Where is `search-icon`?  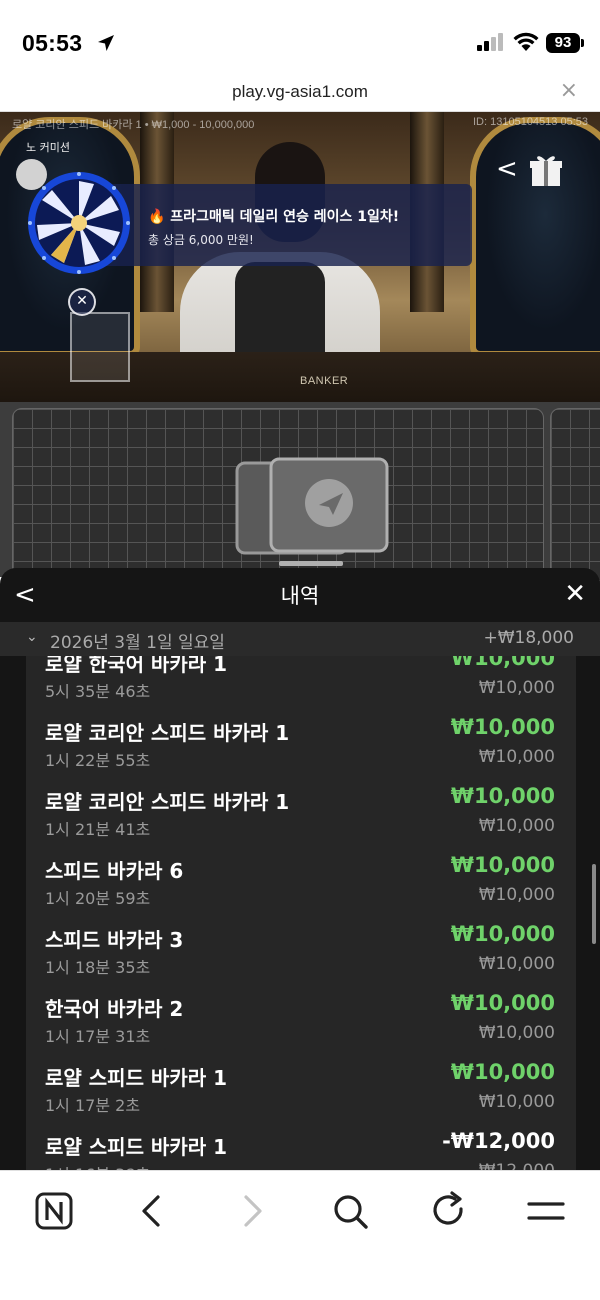
search-icon is located at coordinates (350, 1211).